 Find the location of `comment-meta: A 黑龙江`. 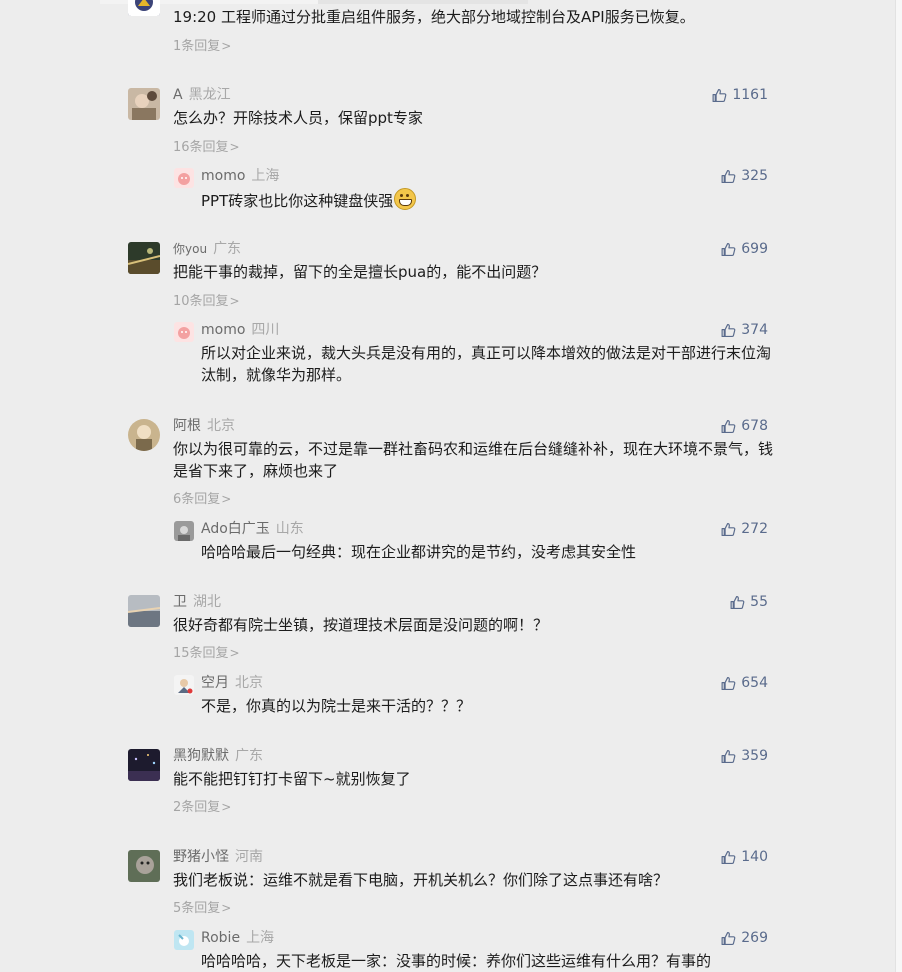

comment-meta: A 黑龙江 is located at coordinates (202, 95).